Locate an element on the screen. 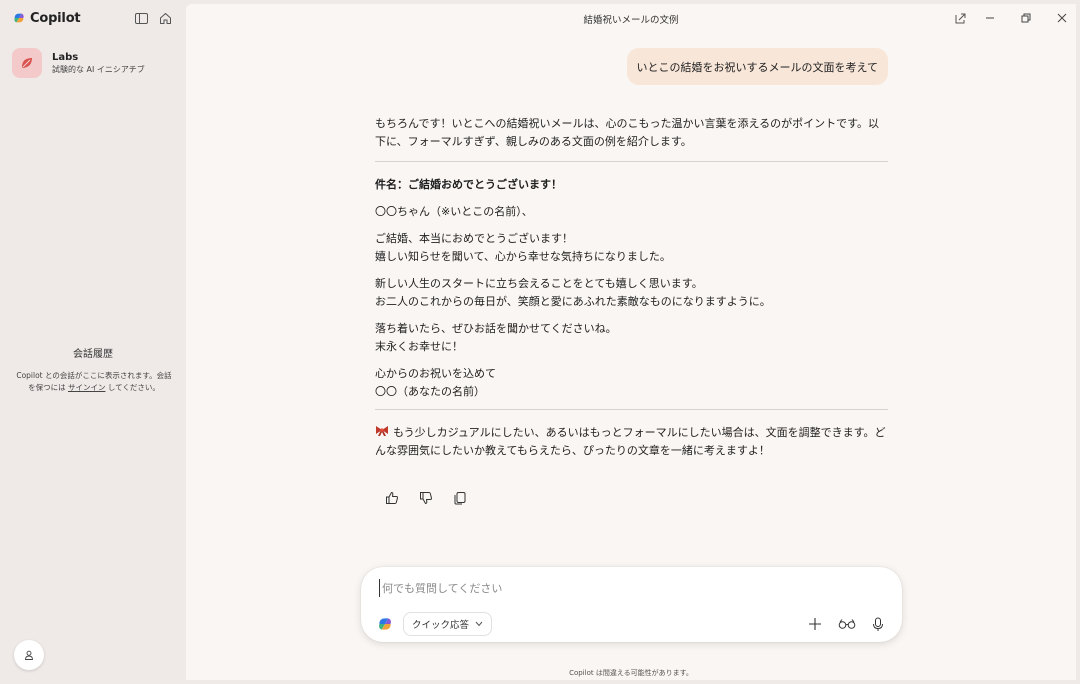  microphone-icon is located at coordinates (878, 624).